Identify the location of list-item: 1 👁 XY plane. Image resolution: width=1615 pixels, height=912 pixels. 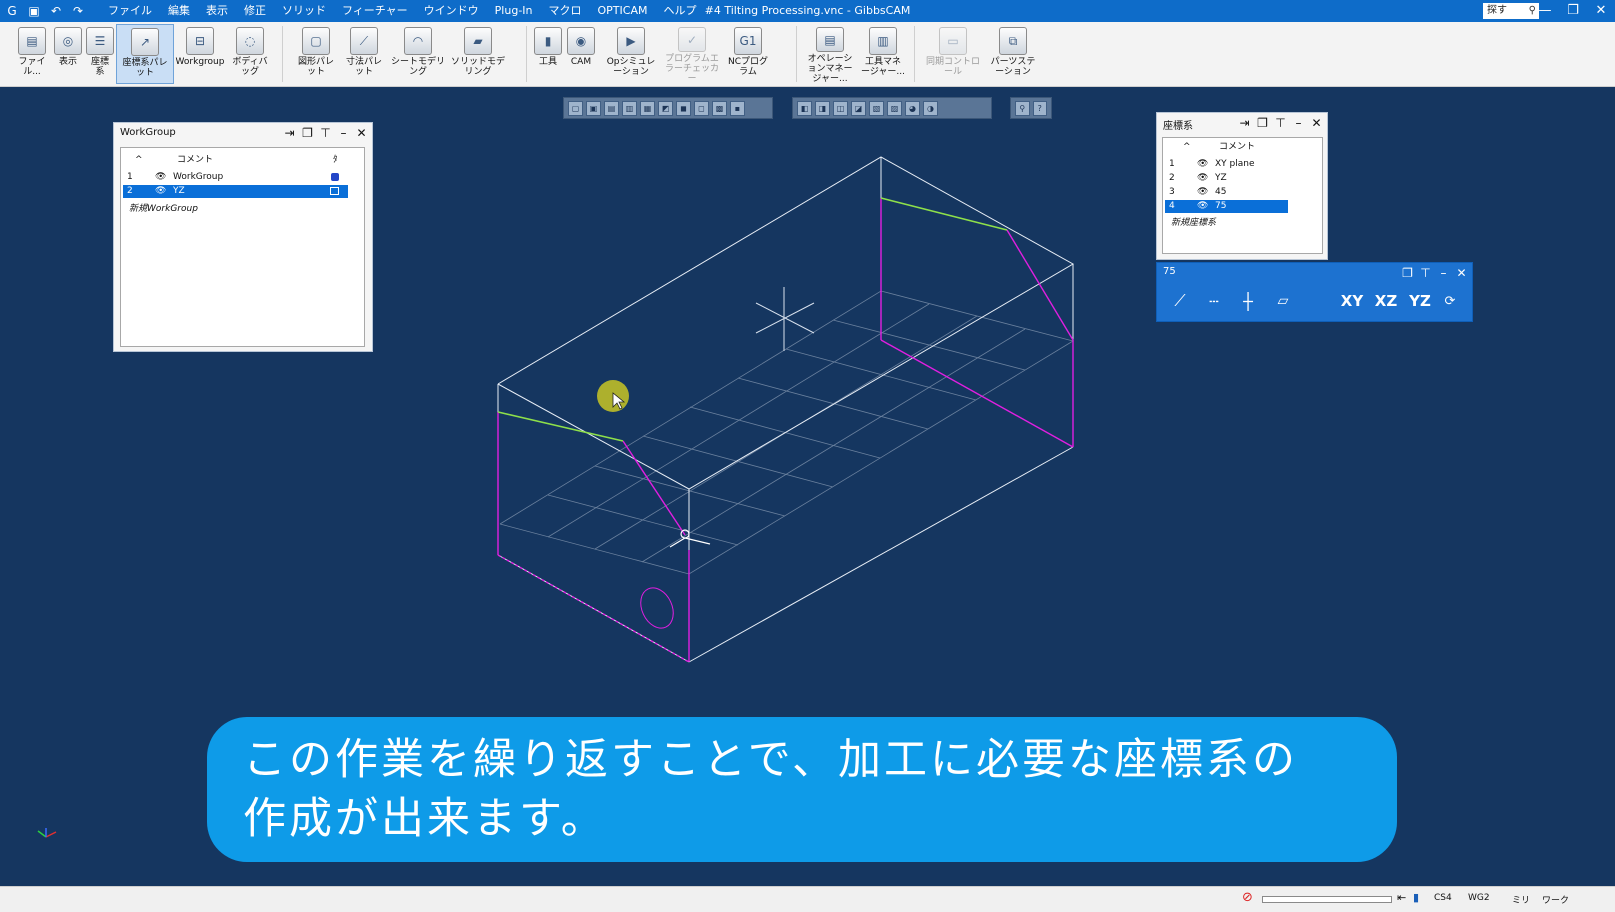
(1226, 164).